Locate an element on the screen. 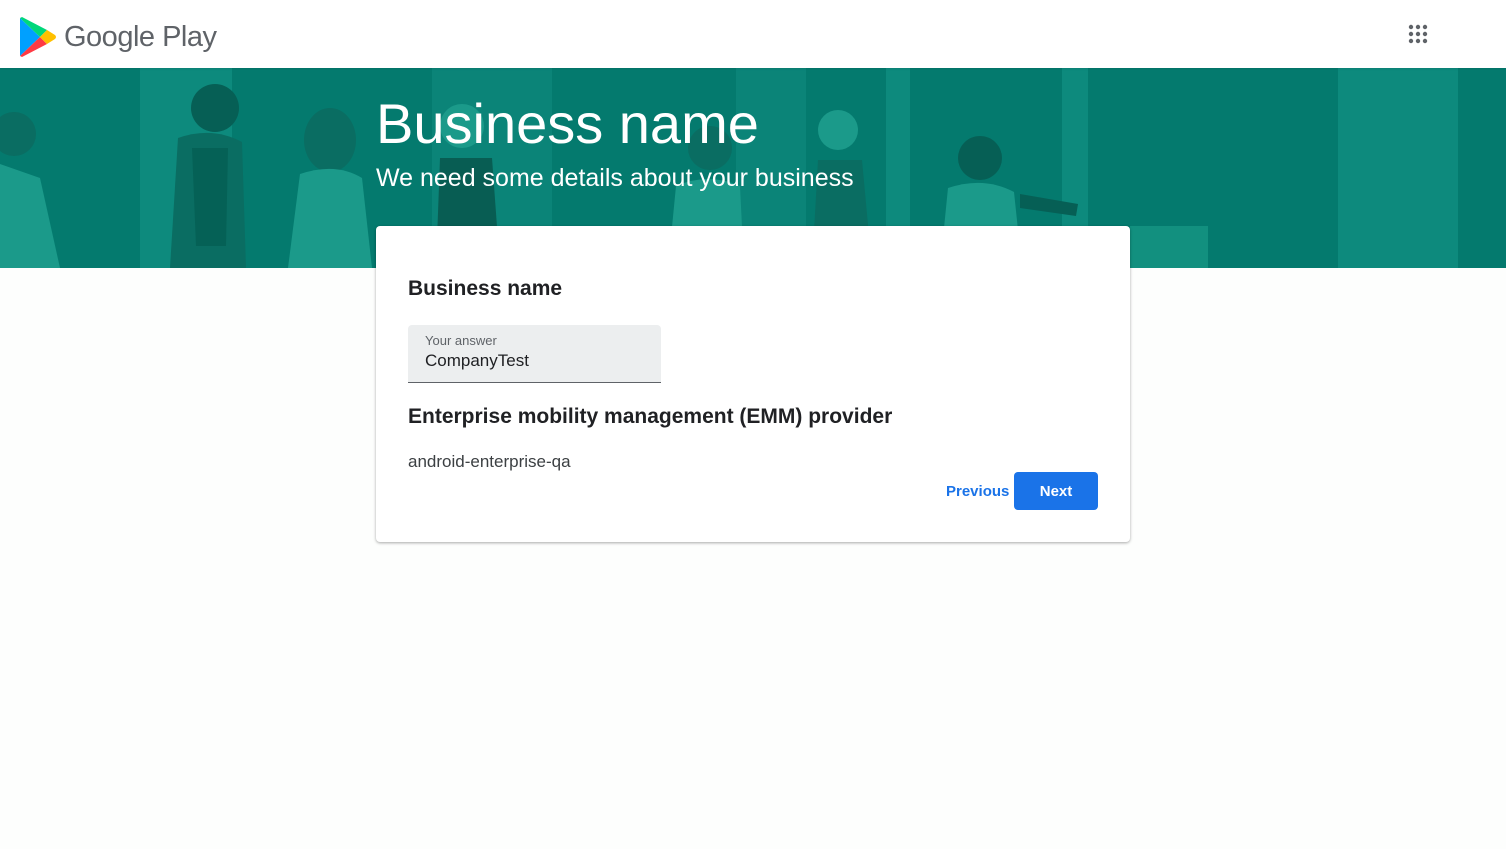  page-subtitle: We need some details about your business is located at coordinates (615, 178).